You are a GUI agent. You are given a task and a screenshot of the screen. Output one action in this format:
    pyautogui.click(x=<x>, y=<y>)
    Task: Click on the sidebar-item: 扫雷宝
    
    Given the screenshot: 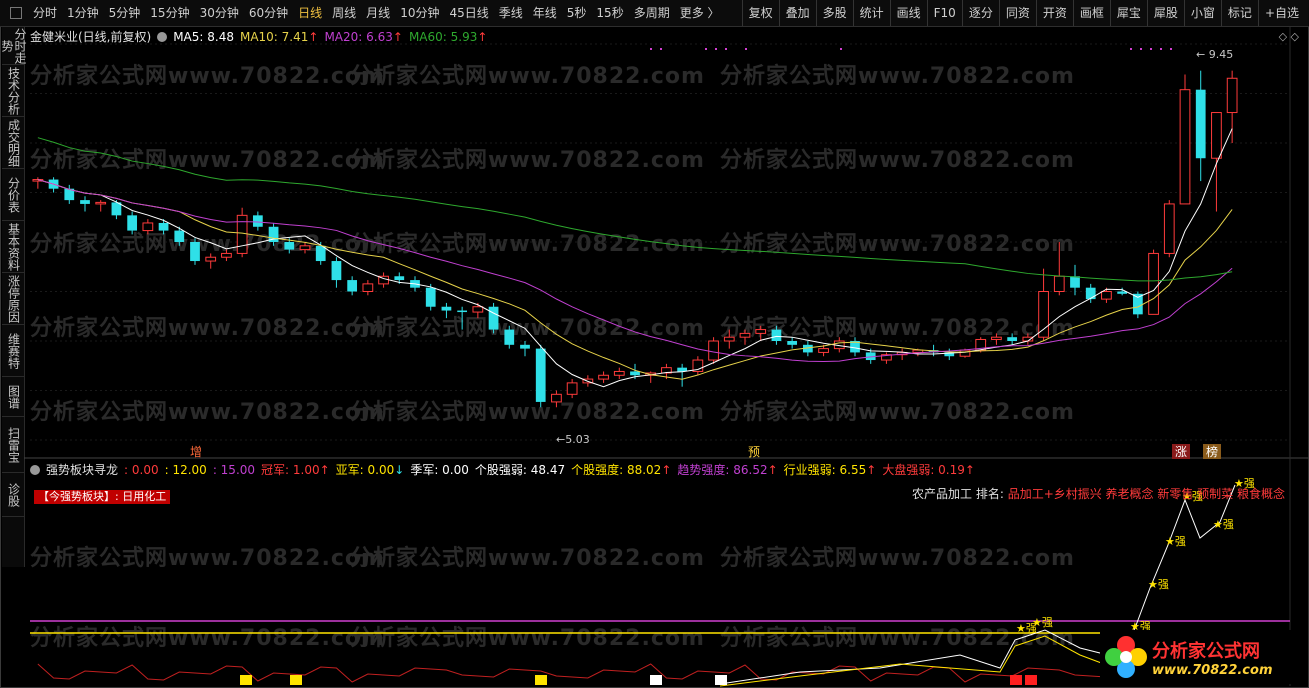 What is the action you would take?
    pyautogui.click(x=13, y=445)
    